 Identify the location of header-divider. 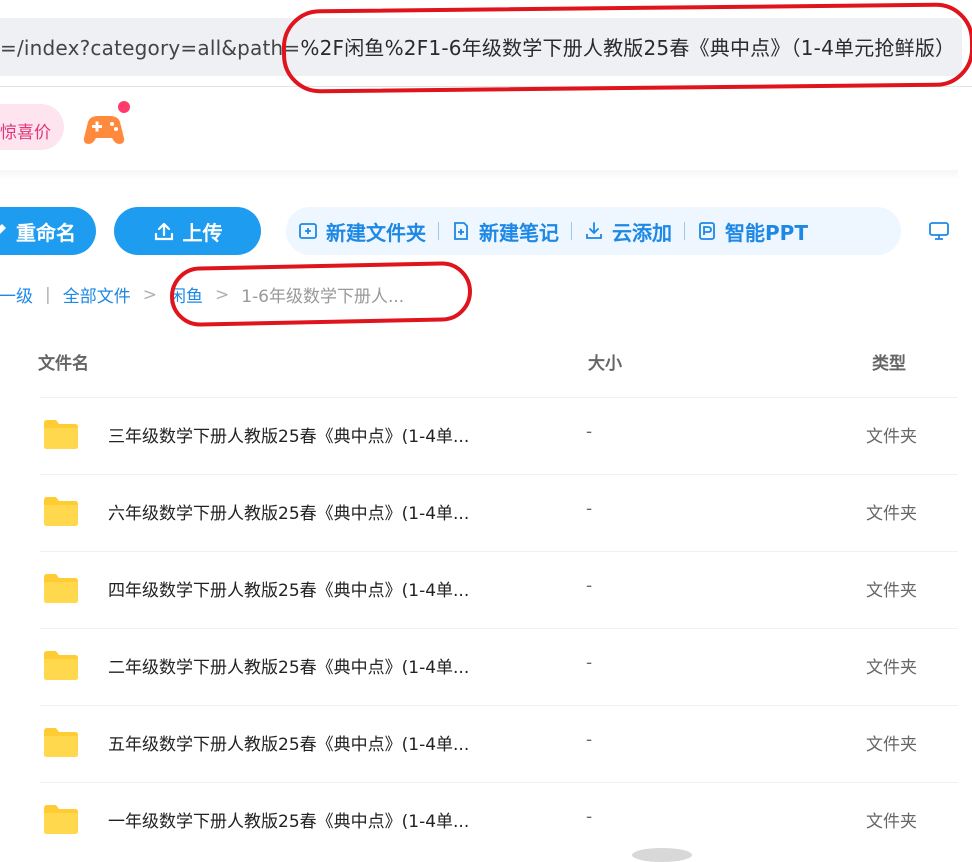
(479, 175).